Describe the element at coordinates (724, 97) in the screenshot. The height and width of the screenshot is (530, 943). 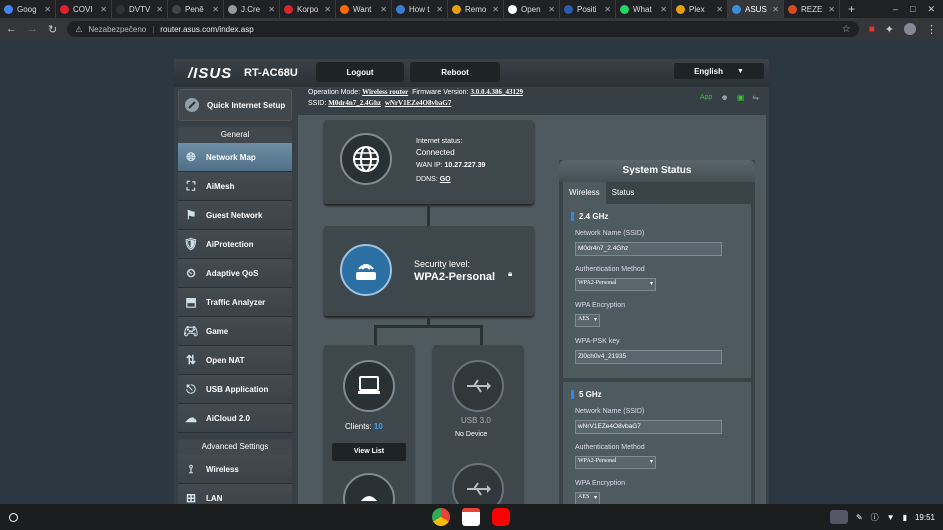
I see `users-icon: ☻` at that location.